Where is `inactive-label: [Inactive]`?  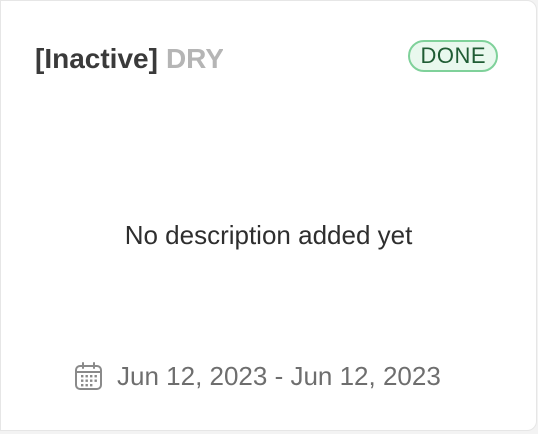
inactive-label: [Inactive] is located at coordinates (96, 58).